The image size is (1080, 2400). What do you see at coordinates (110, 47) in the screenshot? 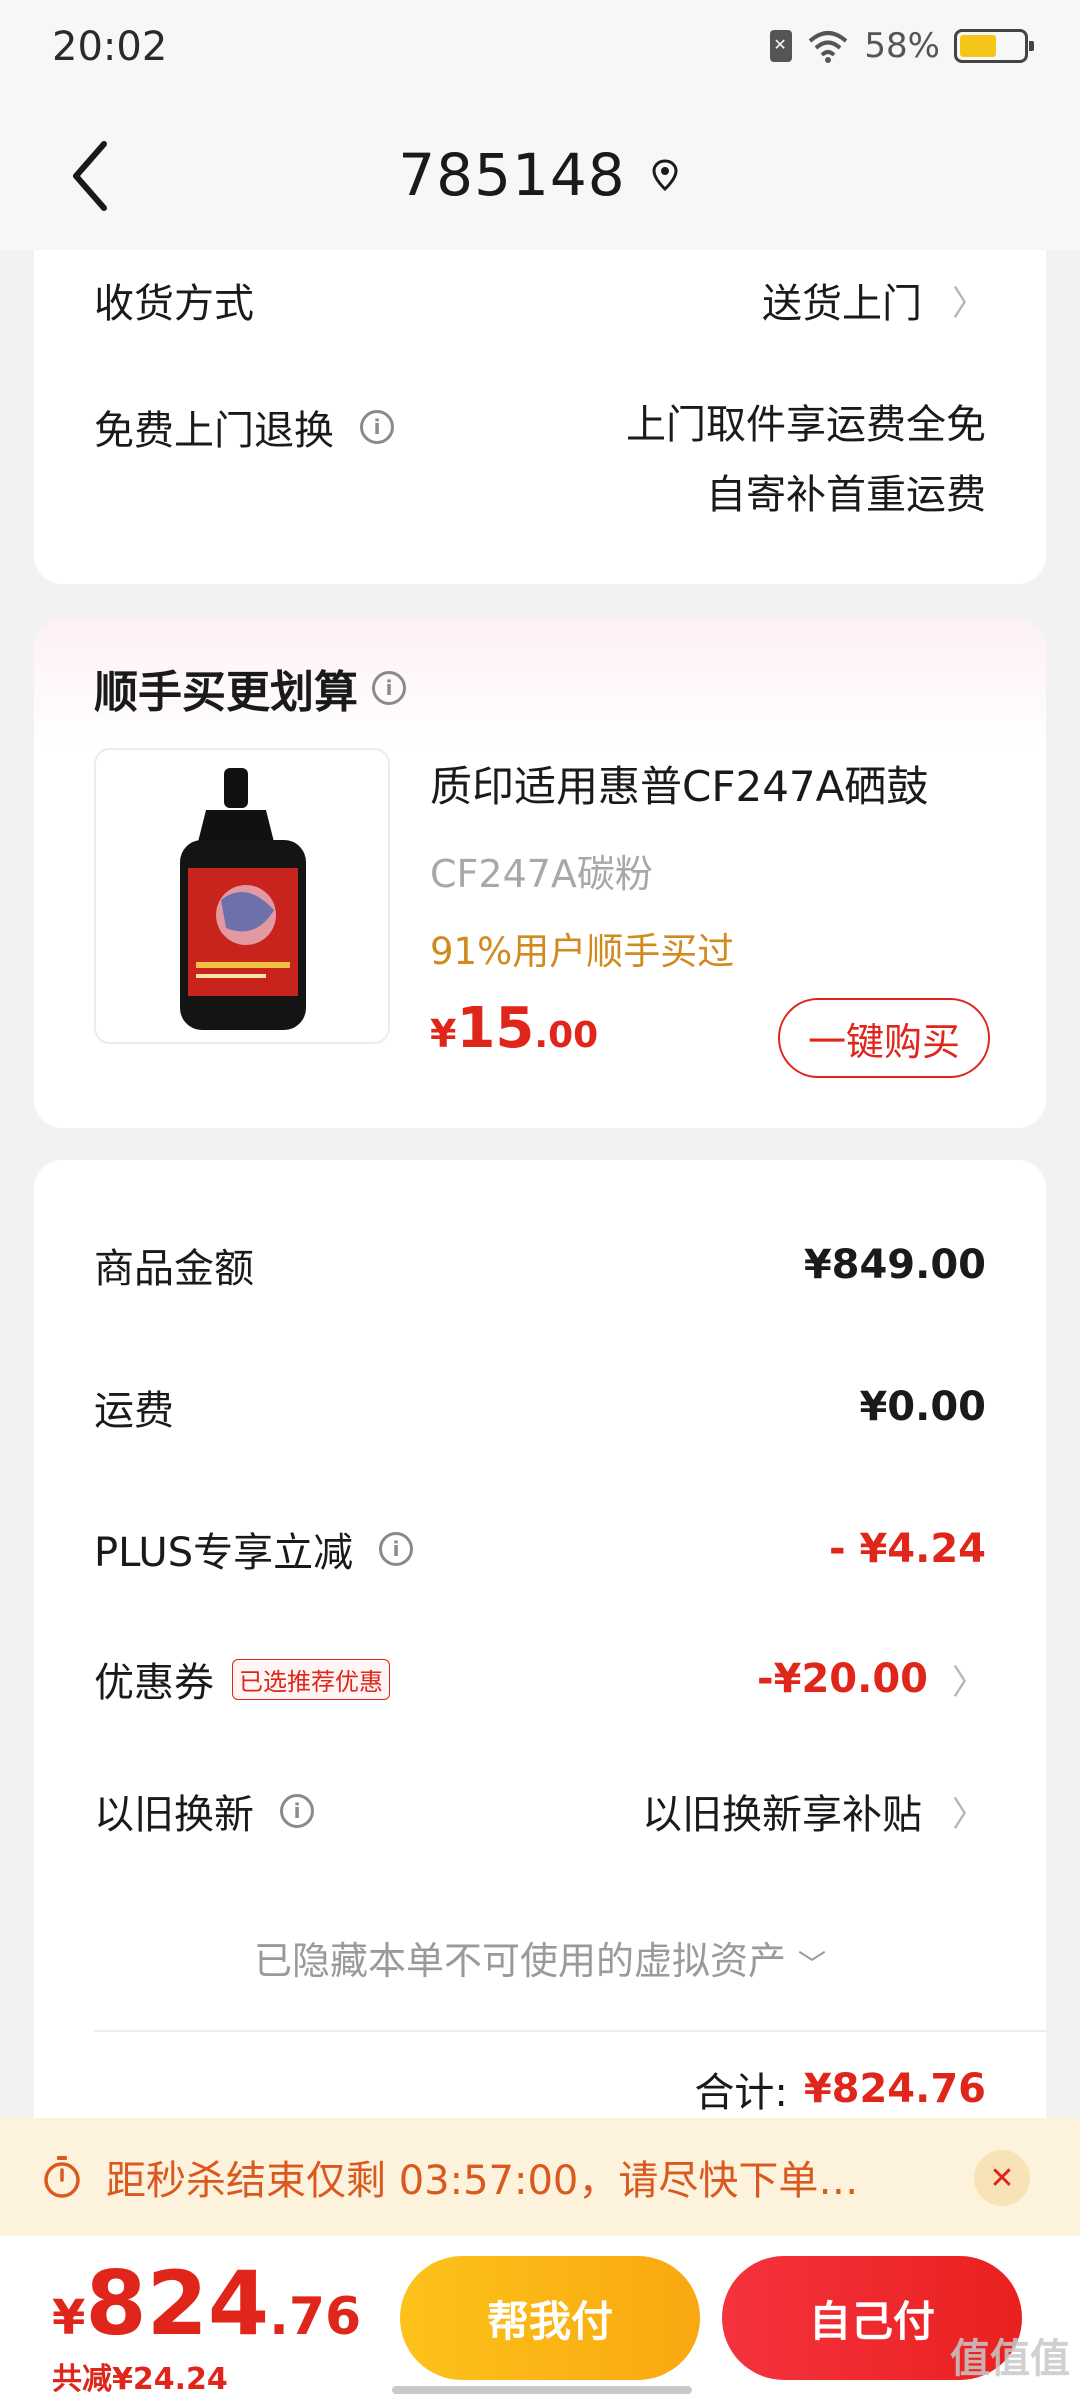
I see `status-time: 20:02` at bounding box center [110, 47].